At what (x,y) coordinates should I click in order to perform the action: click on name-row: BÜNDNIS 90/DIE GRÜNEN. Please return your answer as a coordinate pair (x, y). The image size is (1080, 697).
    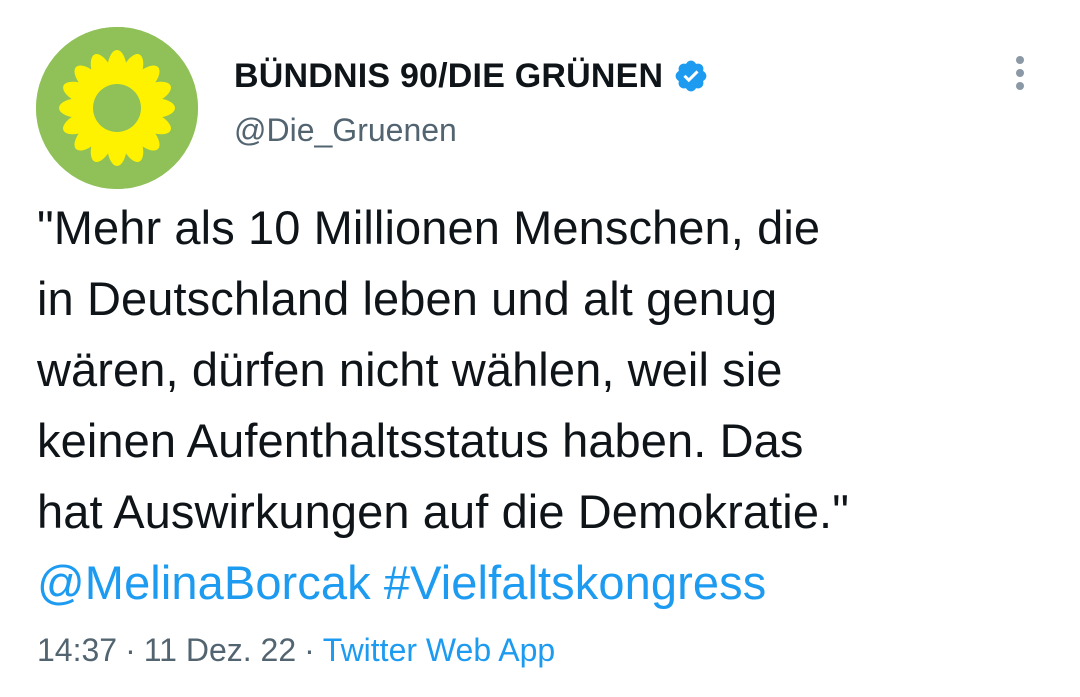
    Looking at the image, I should click on (471, 76).